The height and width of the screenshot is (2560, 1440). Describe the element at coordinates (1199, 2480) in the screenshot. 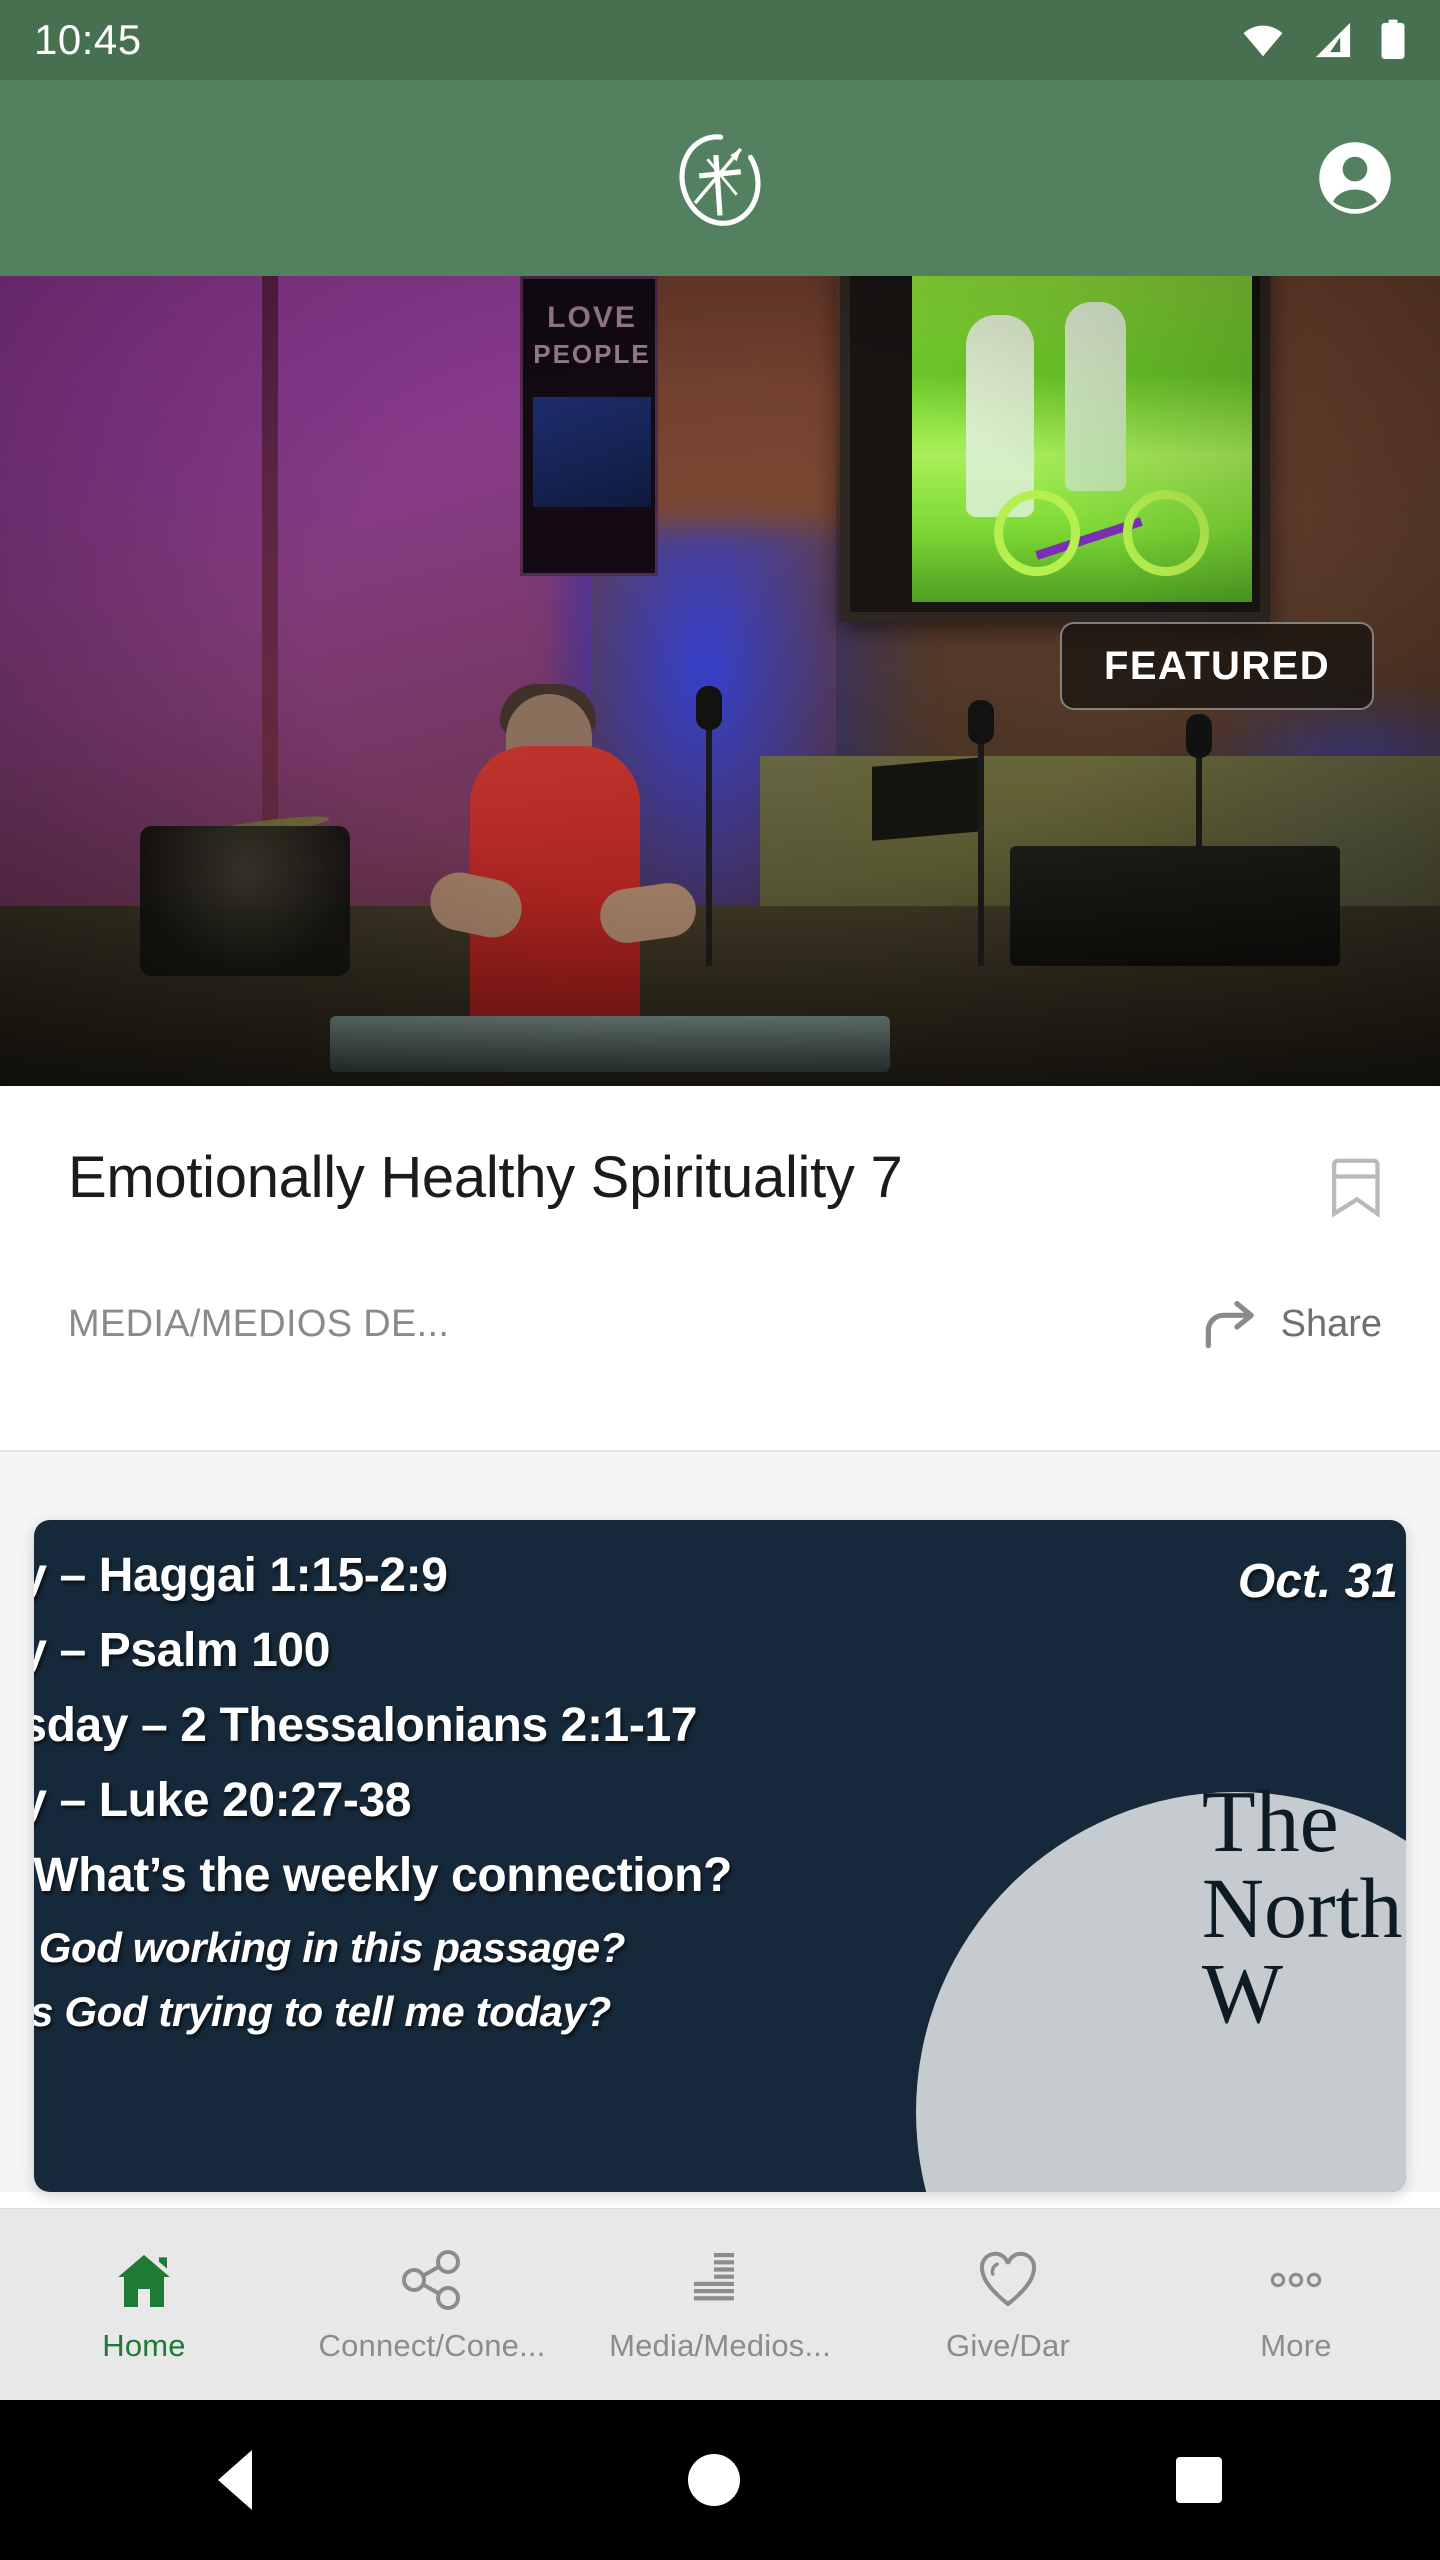

I see `recents-square-icon` at that location.